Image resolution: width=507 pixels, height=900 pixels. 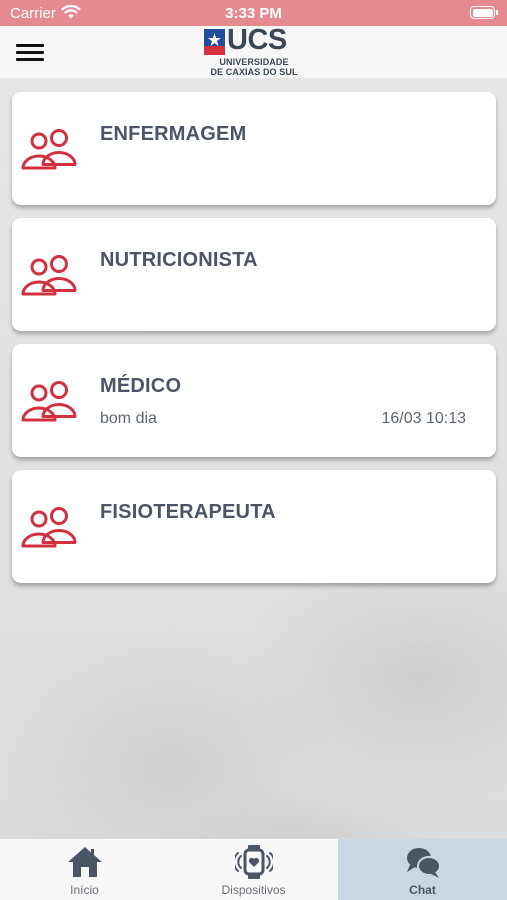 What do you see at coordinates (30, 45) in the screenshot?
I see `hamburger-menu-icon` at bounding box center [30, 45].